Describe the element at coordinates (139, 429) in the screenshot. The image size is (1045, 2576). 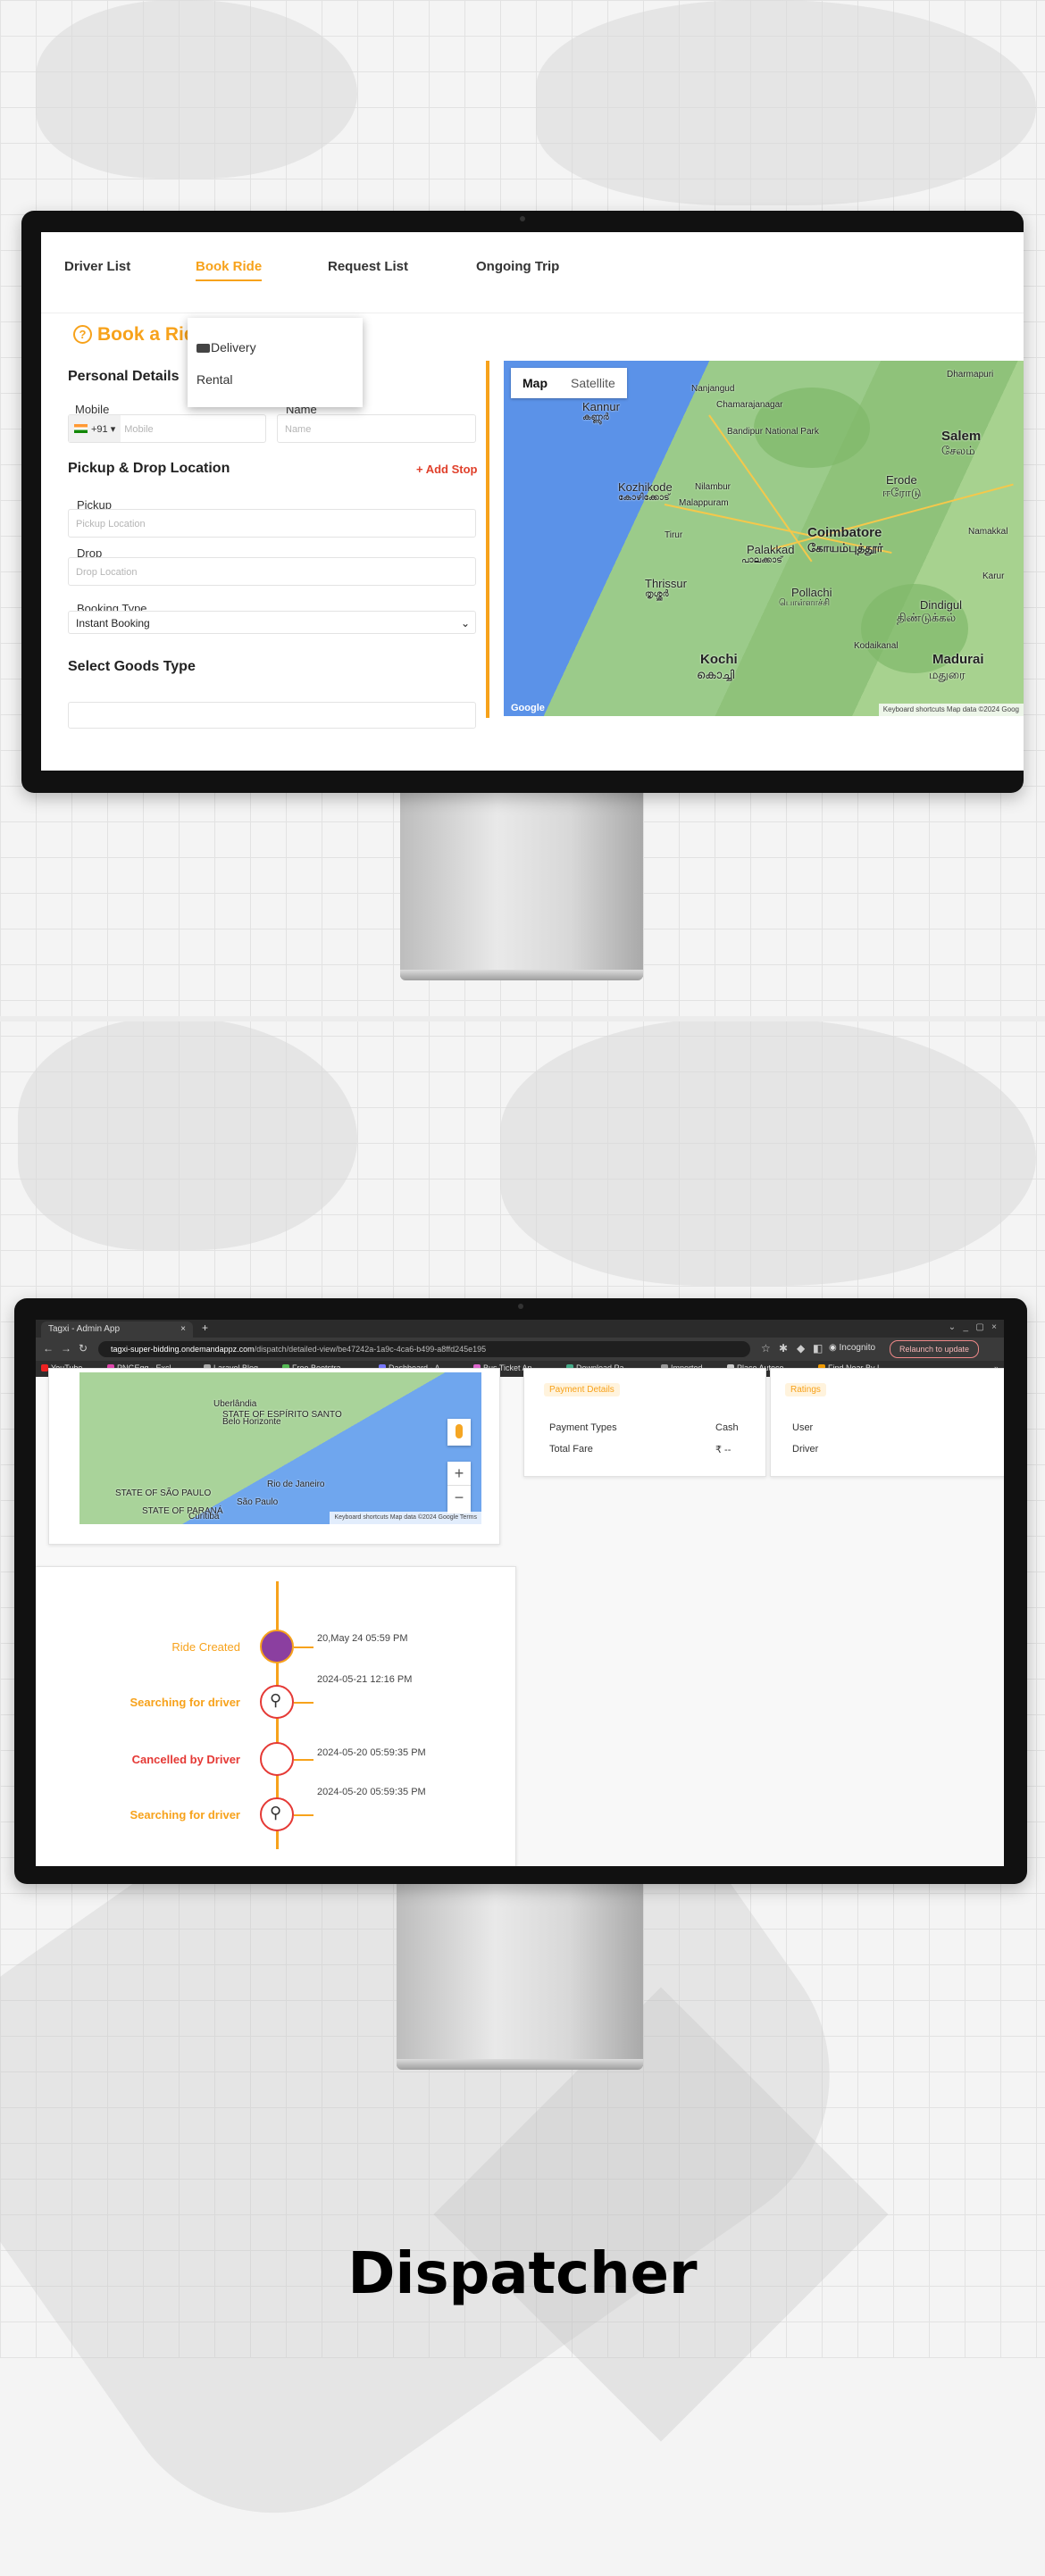
I see `mobile-placeholder: Mobile` at that location.